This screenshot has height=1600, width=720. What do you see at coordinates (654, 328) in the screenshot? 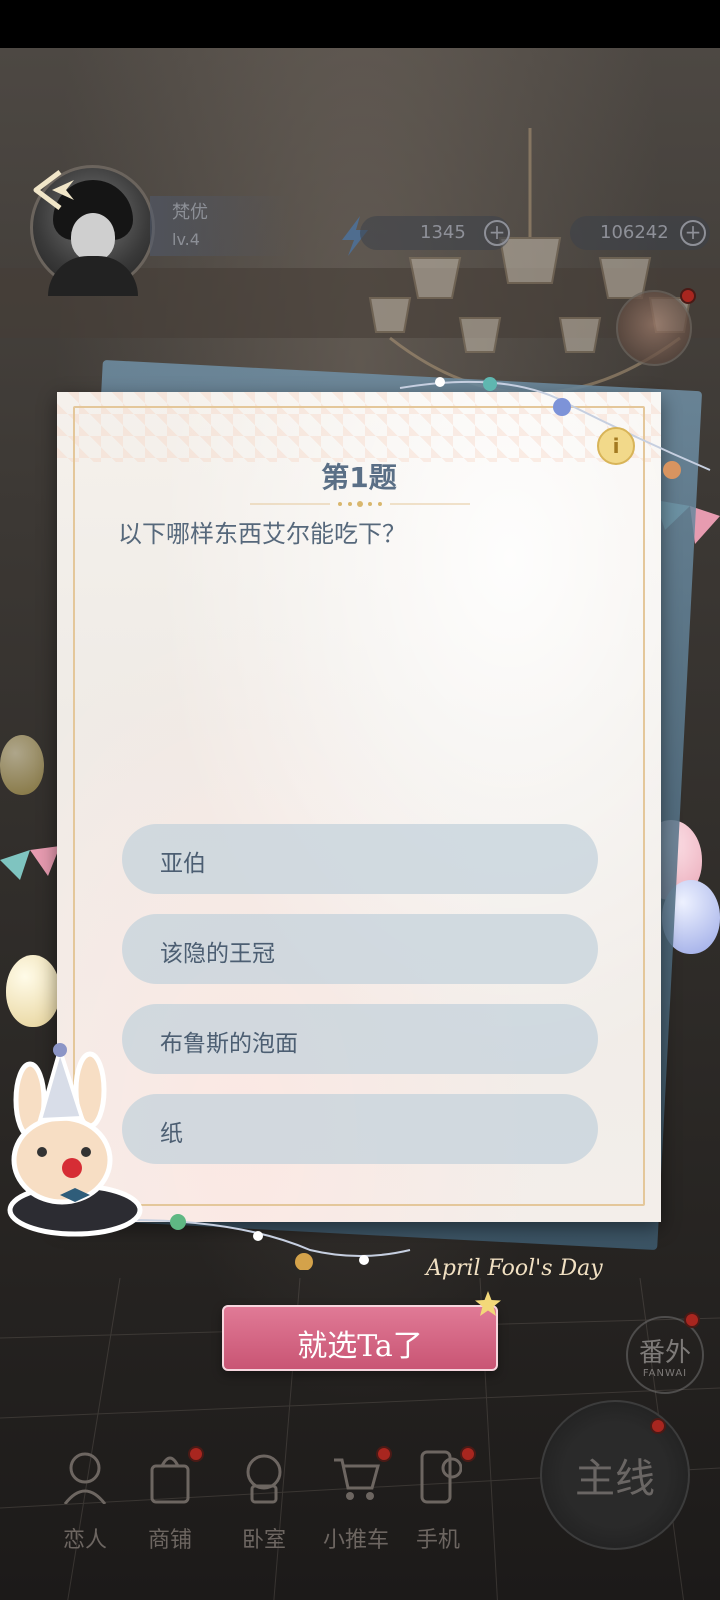
I see `character-portrait` at bounding box center [654, 328].